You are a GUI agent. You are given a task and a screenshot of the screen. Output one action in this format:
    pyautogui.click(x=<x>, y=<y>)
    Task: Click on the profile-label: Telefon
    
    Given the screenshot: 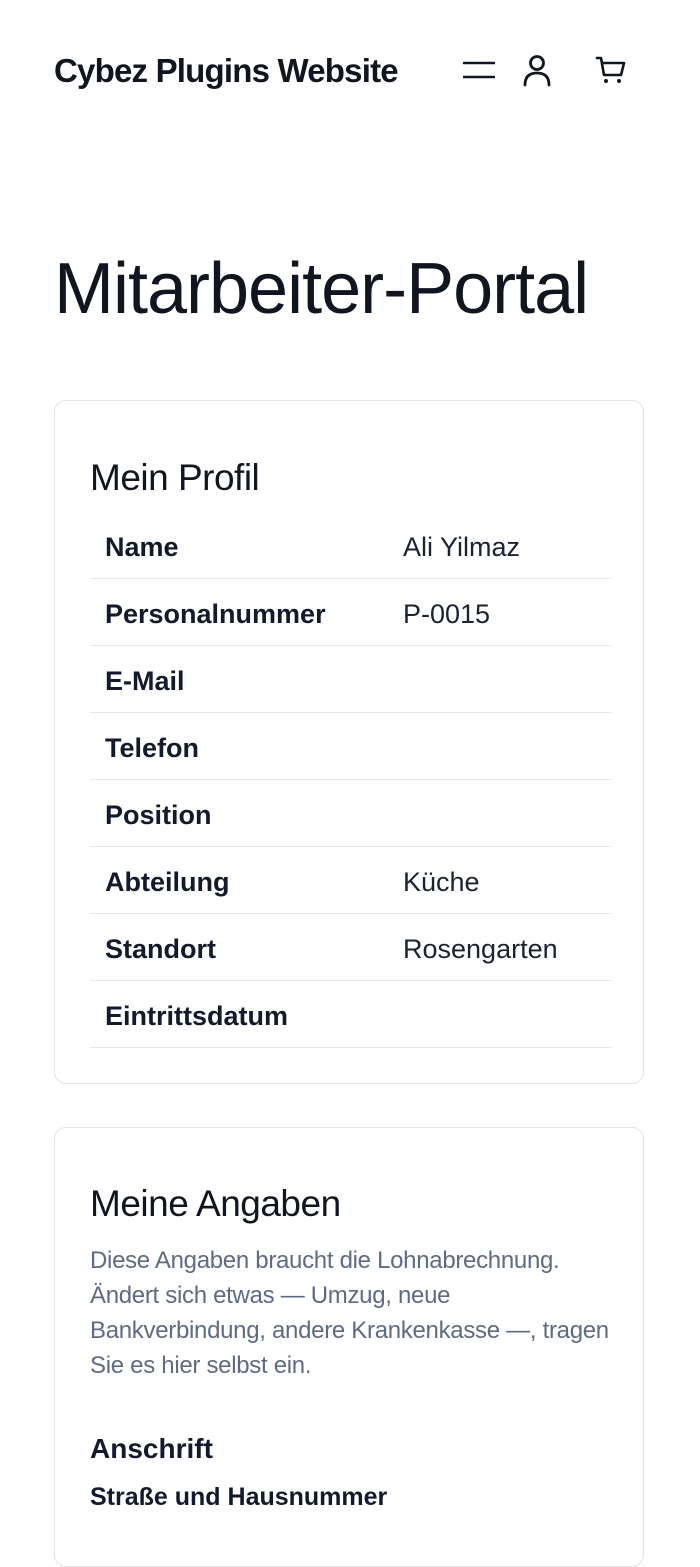 What is the action you would take?
    pyautogui.click(x=152, y=748)
    